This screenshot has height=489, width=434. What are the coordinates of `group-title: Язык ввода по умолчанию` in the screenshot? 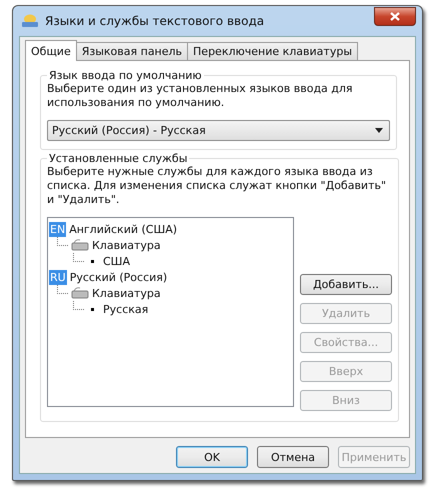 It's located at (125, 75).